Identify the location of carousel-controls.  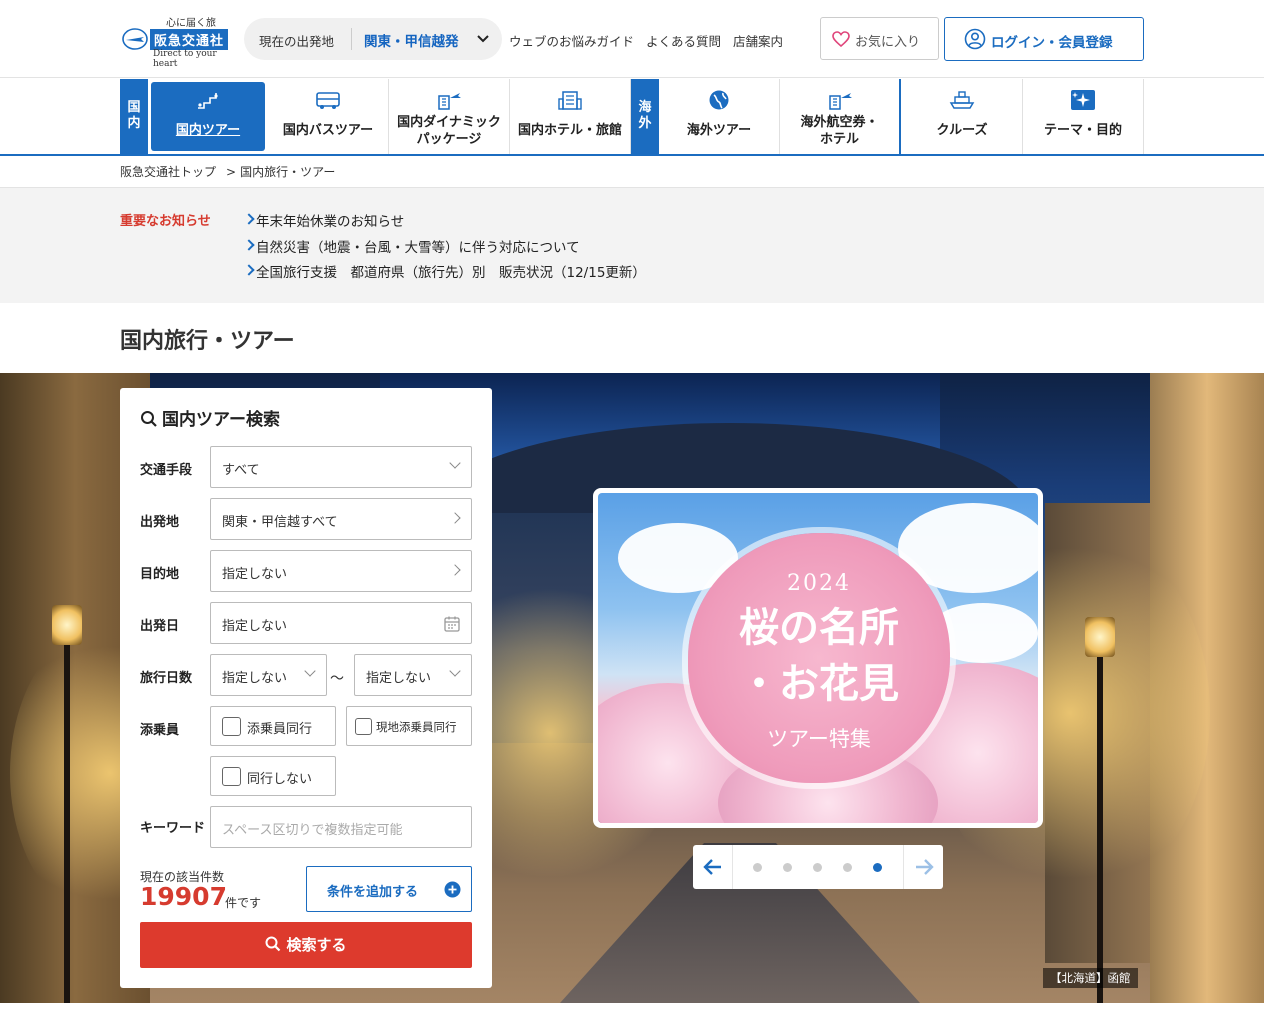
(818, 867).